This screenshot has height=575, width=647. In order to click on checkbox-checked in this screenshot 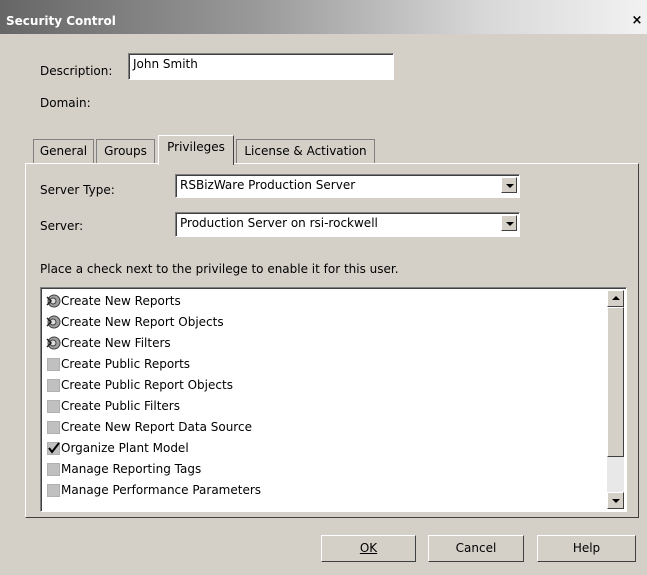, I will do `click(53, 448)`.